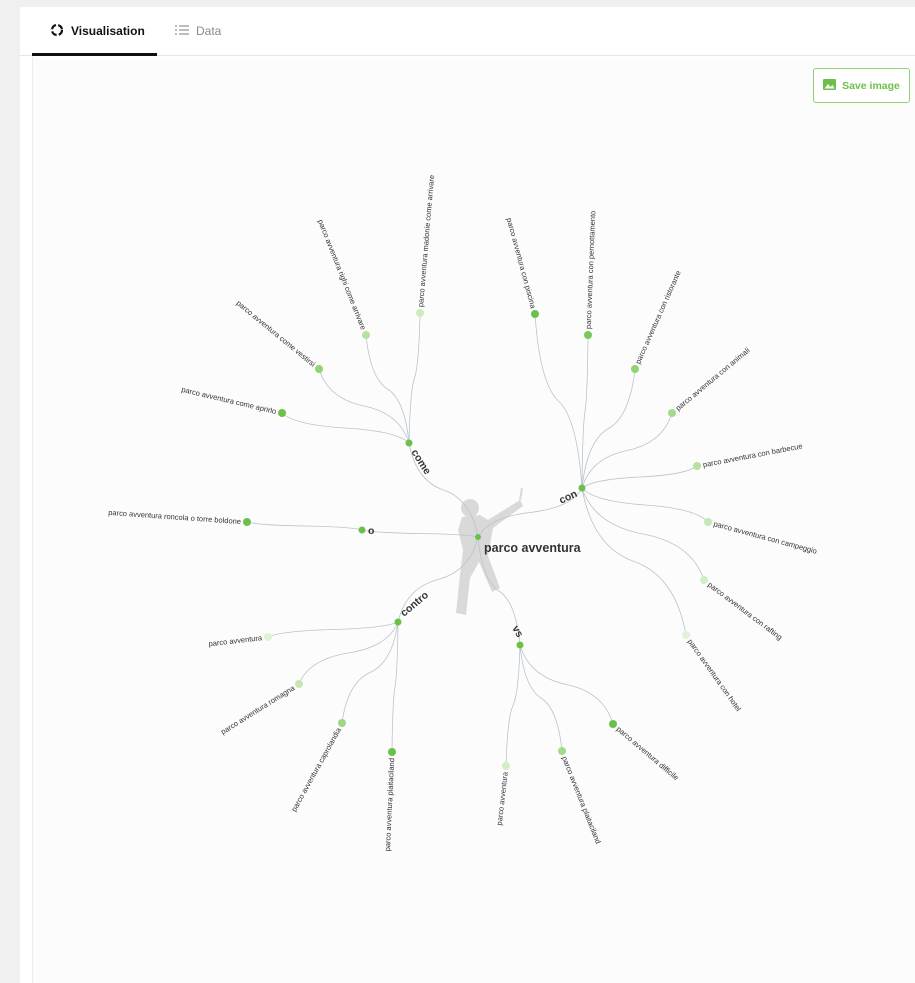  Describe the element at coordinates (182, 31) in the screenshot. I see `list-icon` at that location.